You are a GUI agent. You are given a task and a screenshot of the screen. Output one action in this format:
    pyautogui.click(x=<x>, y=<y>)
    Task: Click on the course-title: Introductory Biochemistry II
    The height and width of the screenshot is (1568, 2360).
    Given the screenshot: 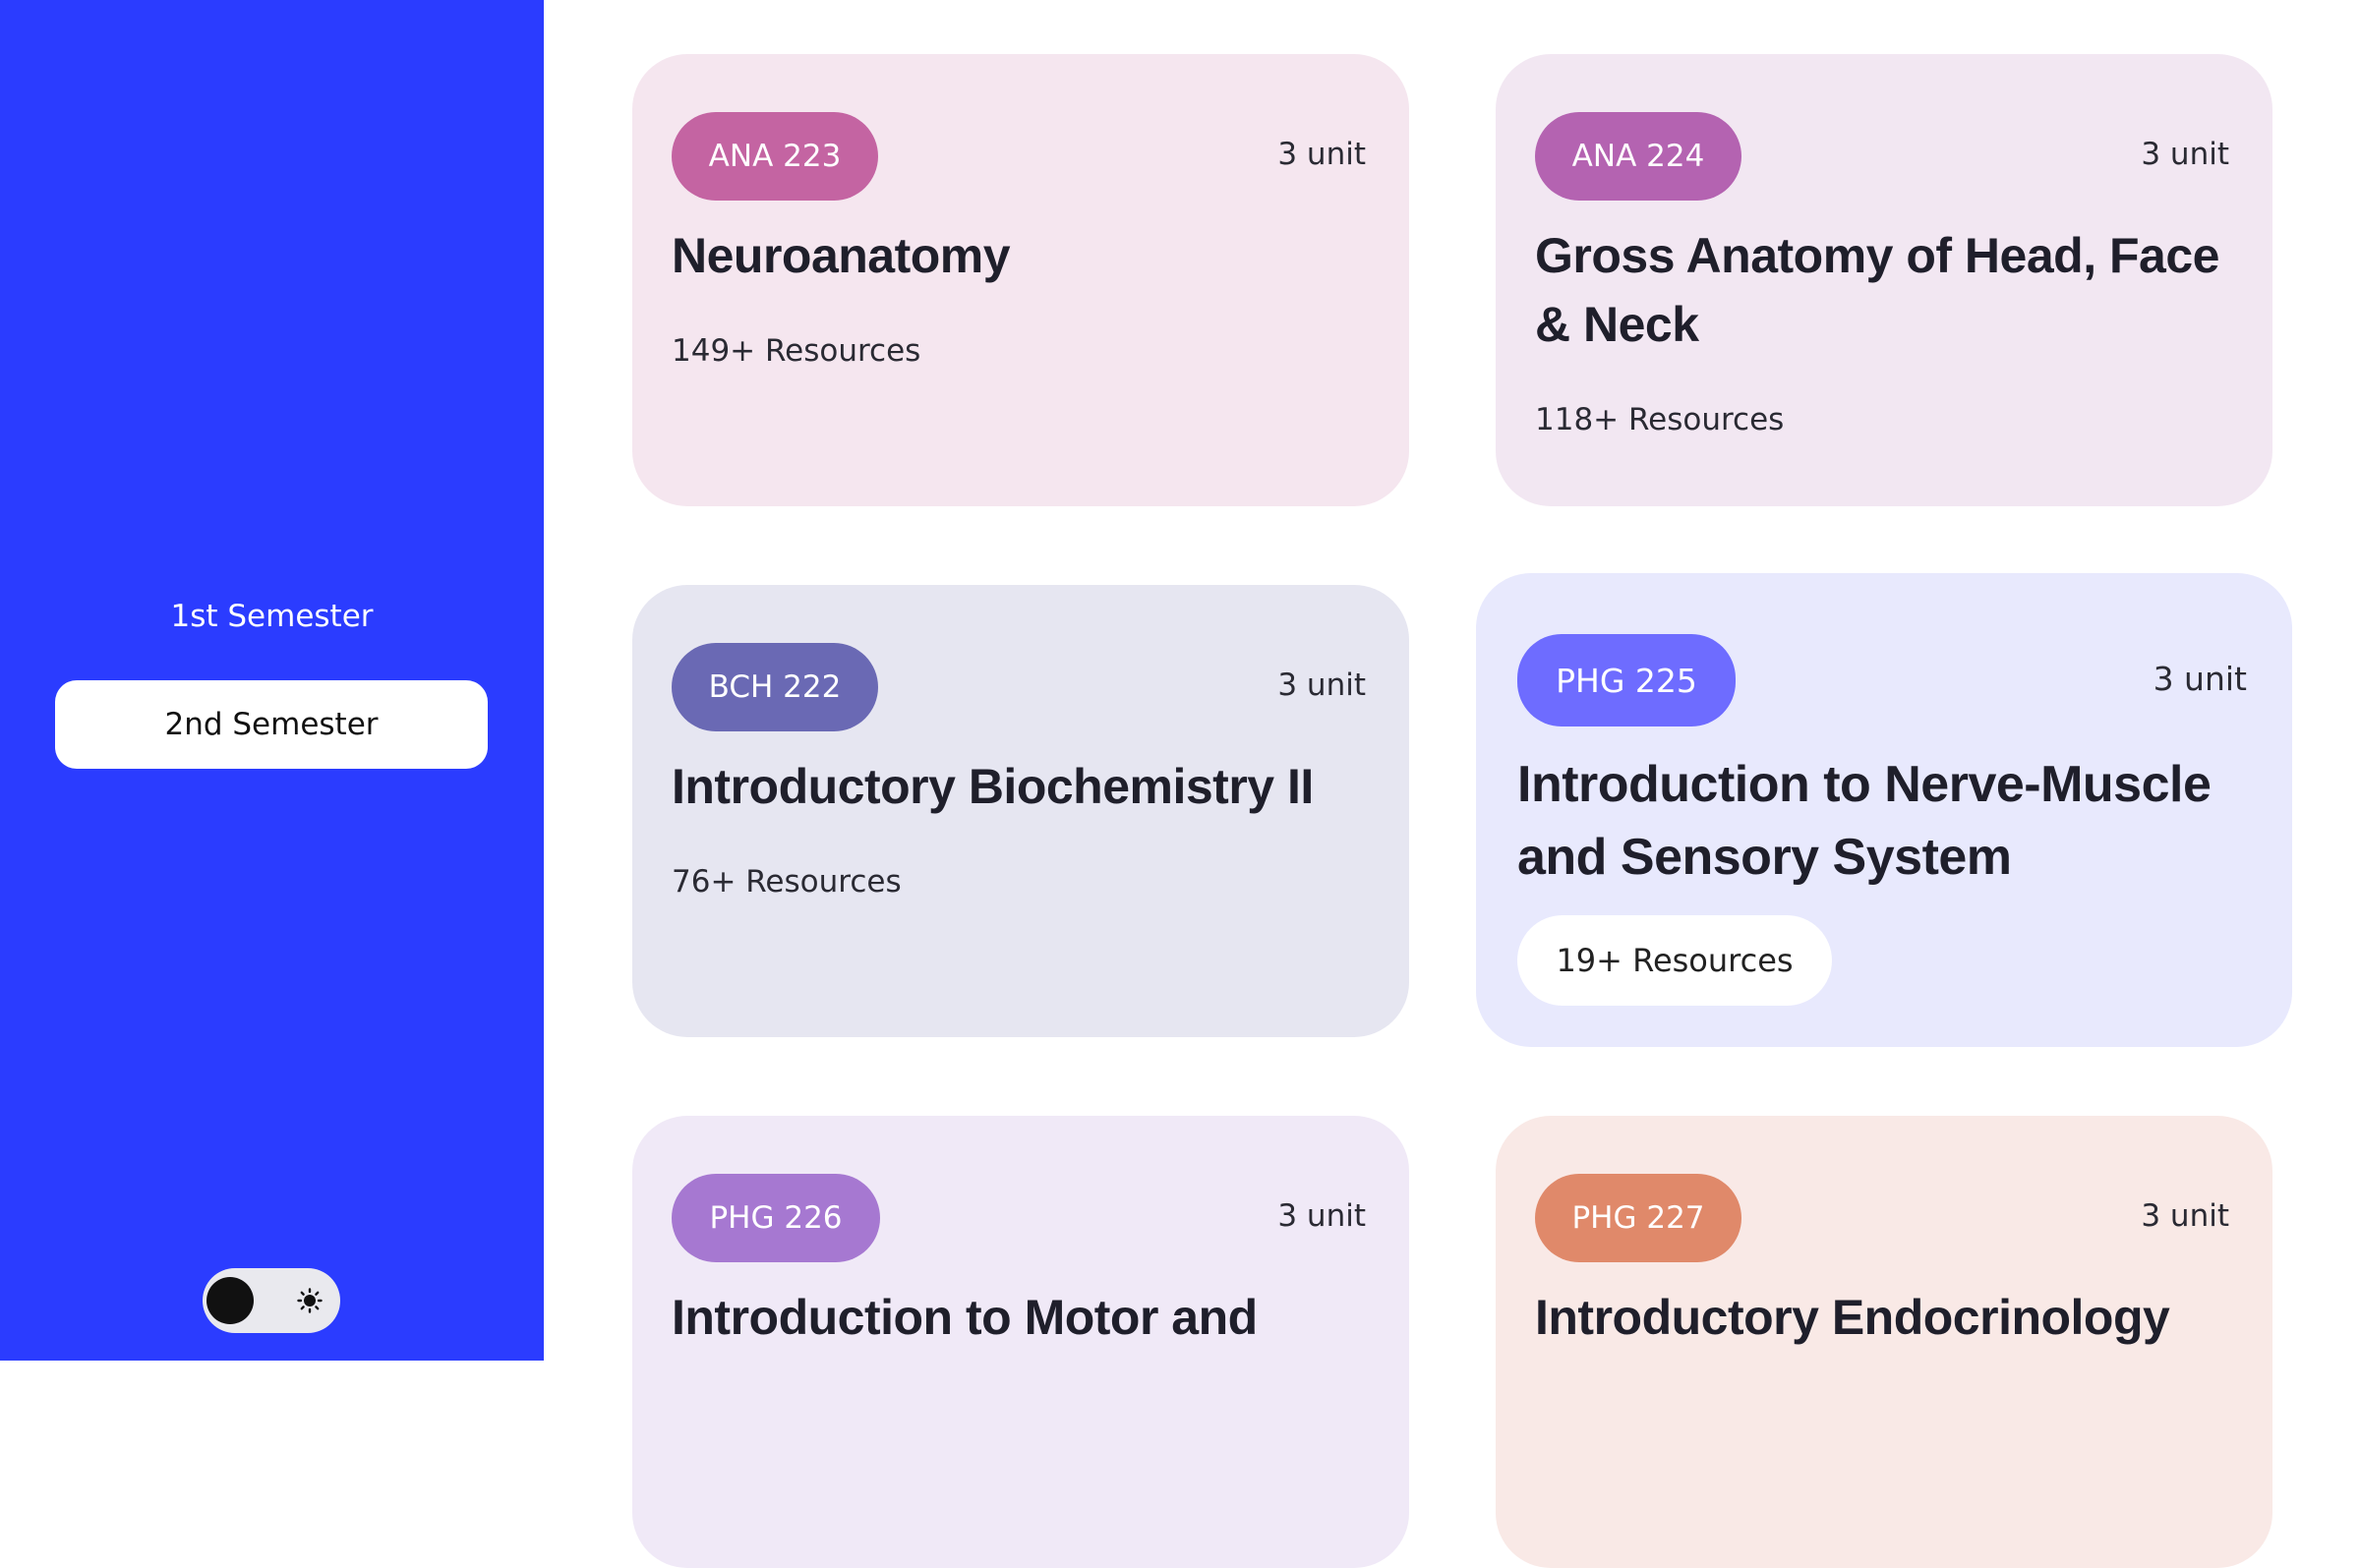 What is the action you would take?
    pyautogui.click(x=993, y=786)
    